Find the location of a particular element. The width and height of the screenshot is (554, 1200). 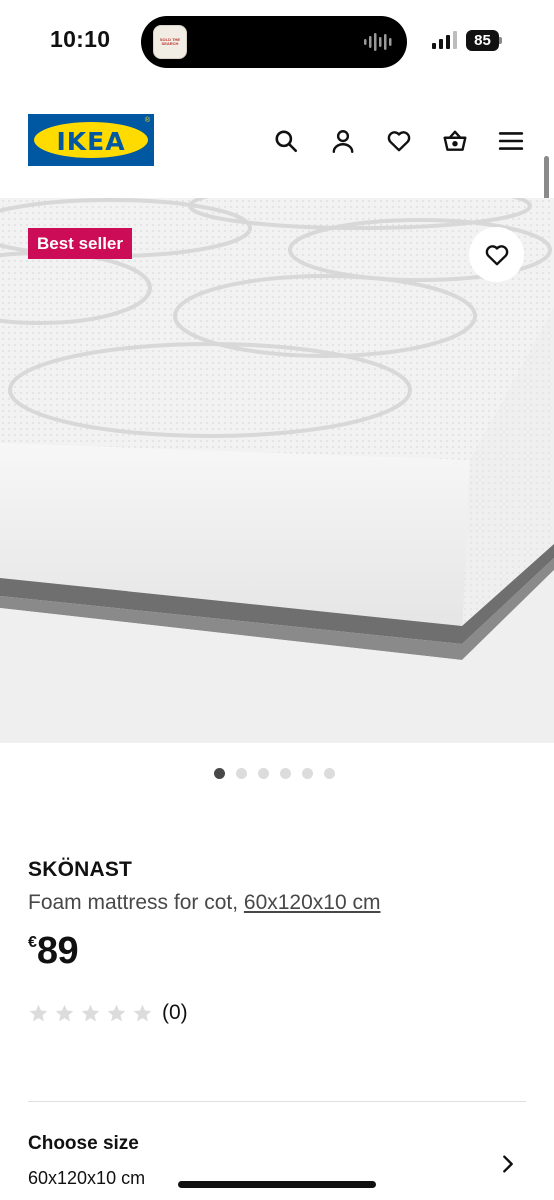

now-playing-thumbnail: SOLD THE SEARCH is located at coordinates (170, 42).